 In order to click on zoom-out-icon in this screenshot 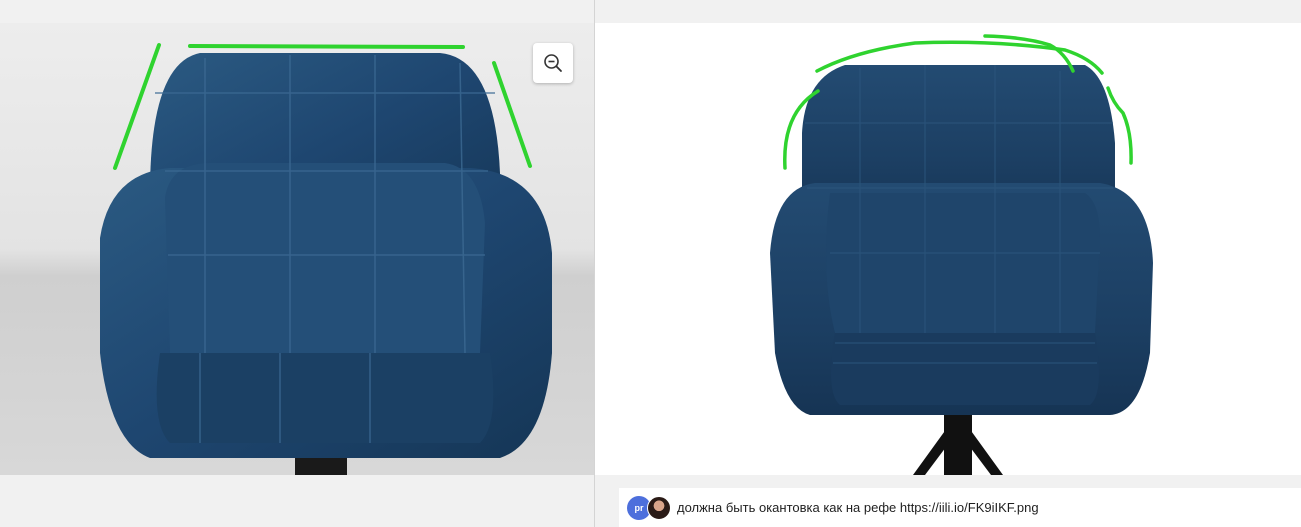, I will do `click(553, 63)`.